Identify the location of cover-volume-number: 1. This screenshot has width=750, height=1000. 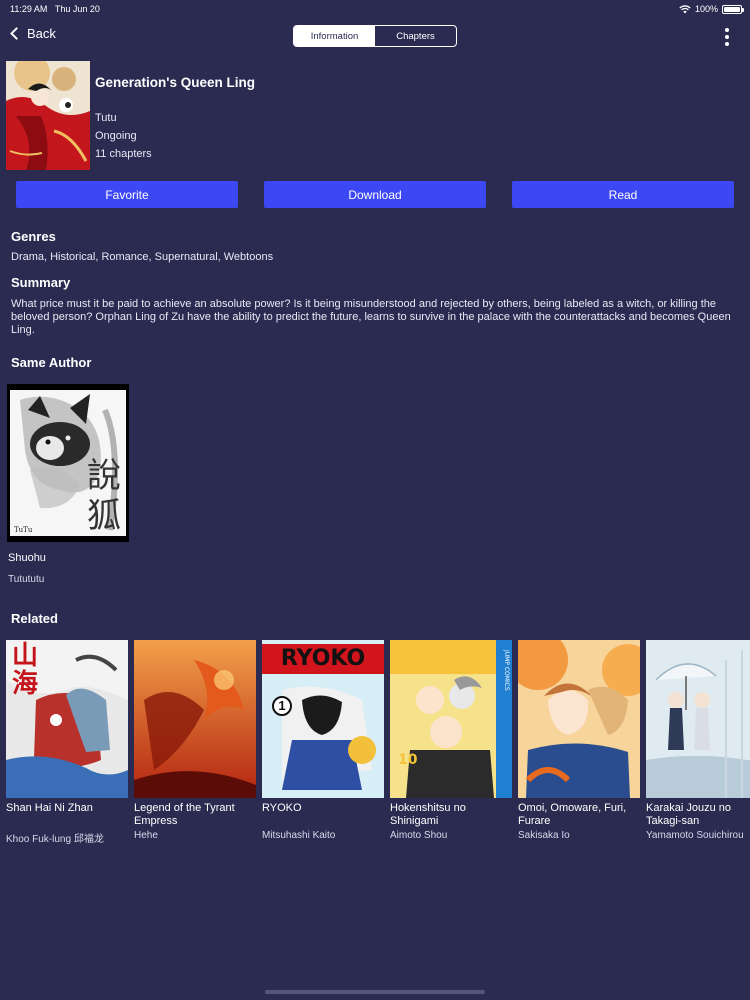
(282, 706).